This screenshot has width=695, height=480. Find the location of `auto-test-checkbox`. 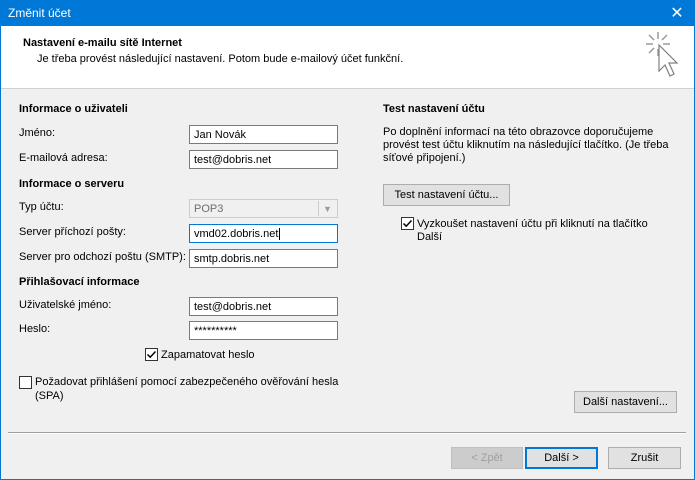

auto-test-checkbox is located at coordinates (407, 223).